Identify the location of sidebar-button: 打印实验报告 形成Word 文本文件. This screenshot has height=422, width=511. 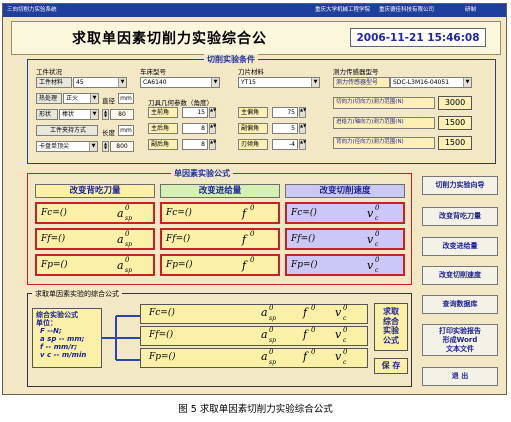
(460, 340).